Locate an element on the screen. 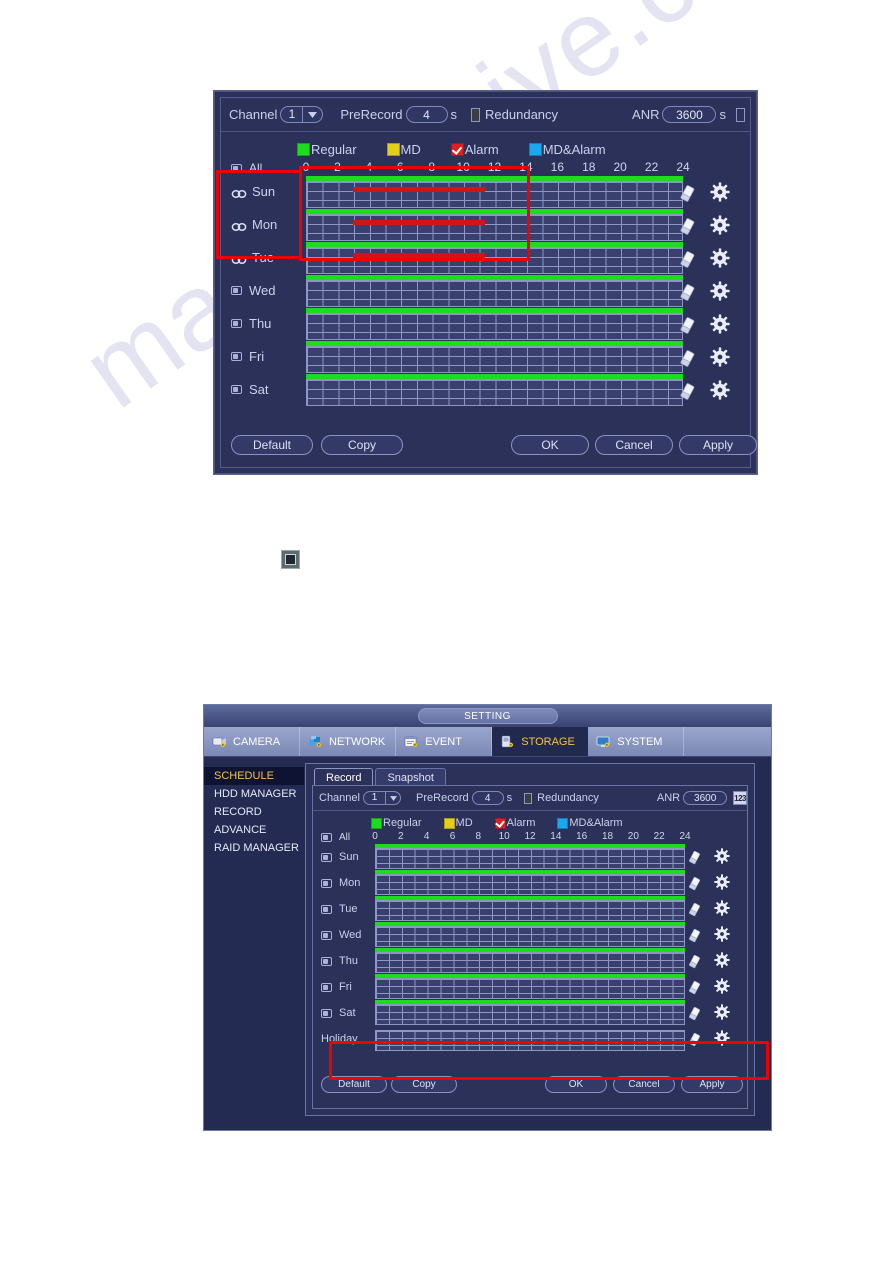 The image size is (893, 1263). apply-button: Apply is located at coordinates (718, 445).